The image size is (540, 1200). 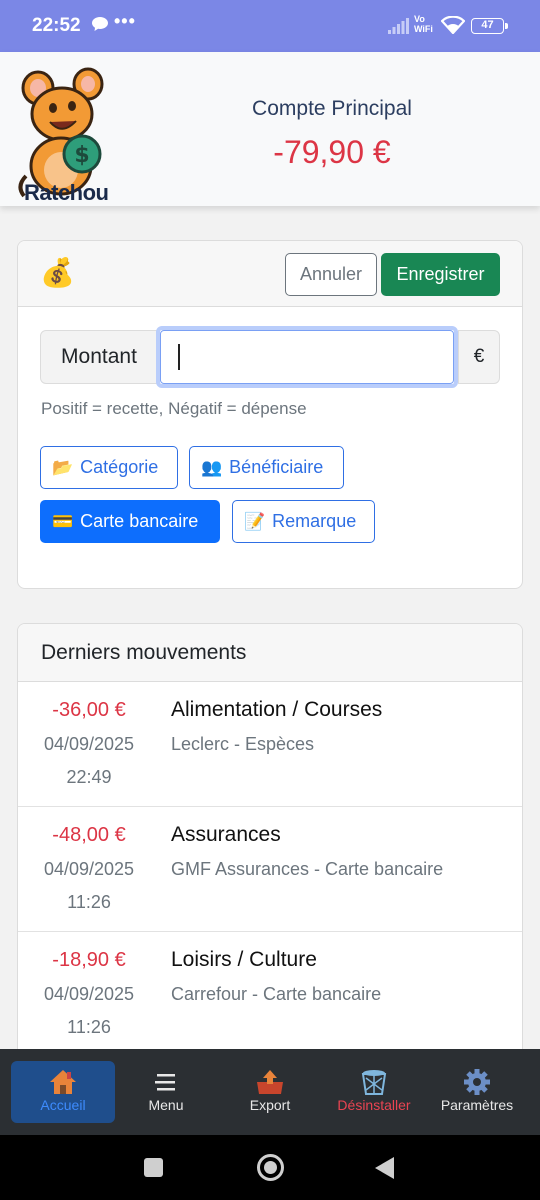 I want to click on gear-icon, so click(x=477, y=1081).